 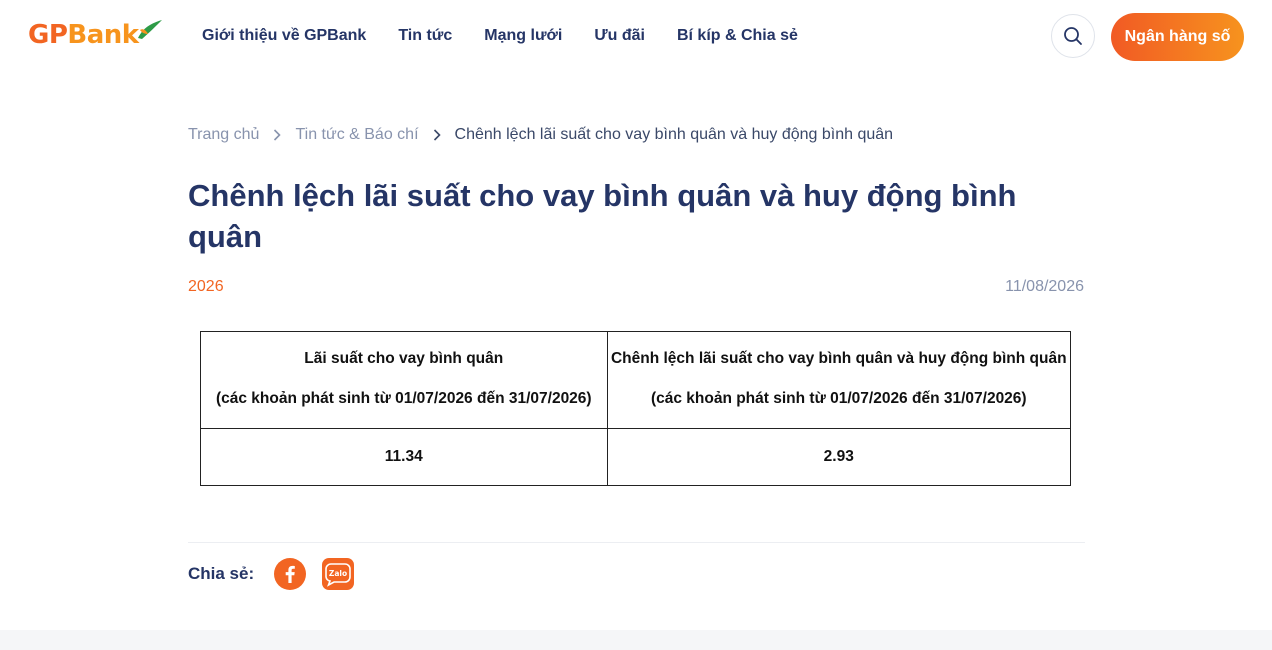 I want to click on breadcrumb-home: Trang chủ, so click(x=223, y=135).